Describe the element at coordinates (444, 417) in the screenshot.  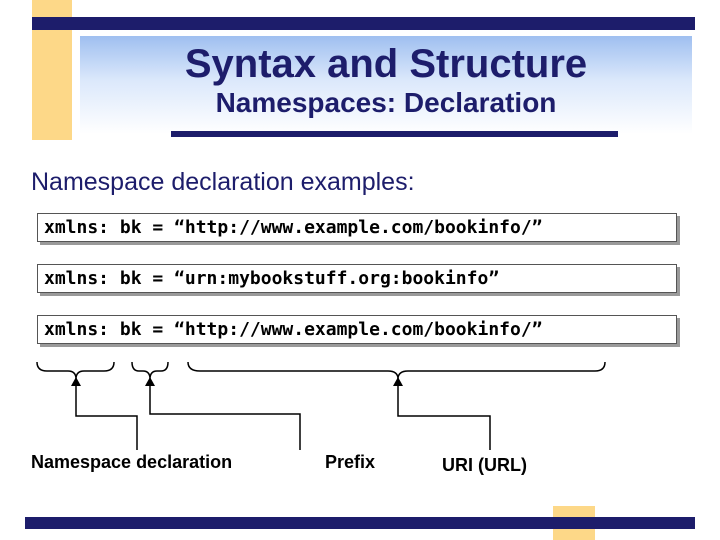
I see `connector-uri` at that location.